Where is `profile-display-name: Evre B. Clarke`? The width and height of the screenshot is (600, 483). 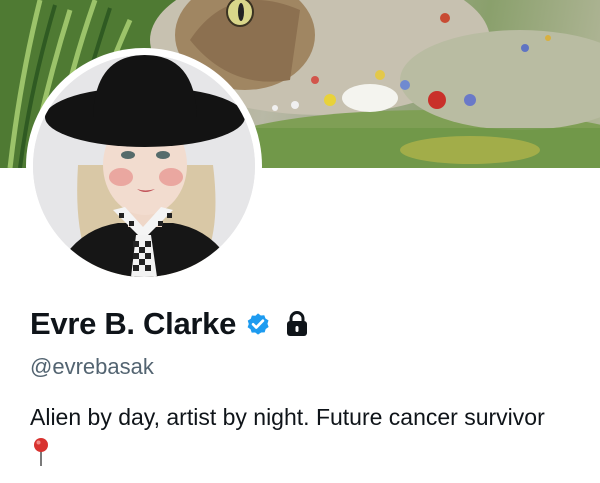
profile-display-name: Evre B. Clarke is located at coordinates (133, 323).